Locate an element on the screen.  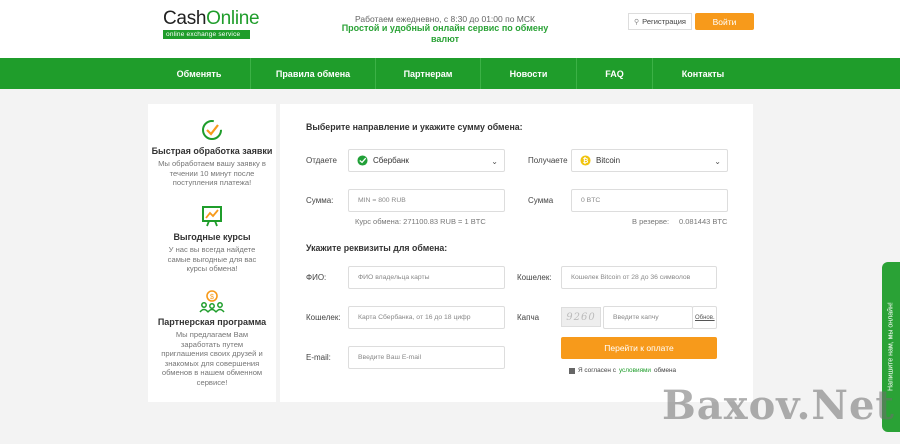
logo: CashOnline online exchange service is located at coordinates (211, 23).